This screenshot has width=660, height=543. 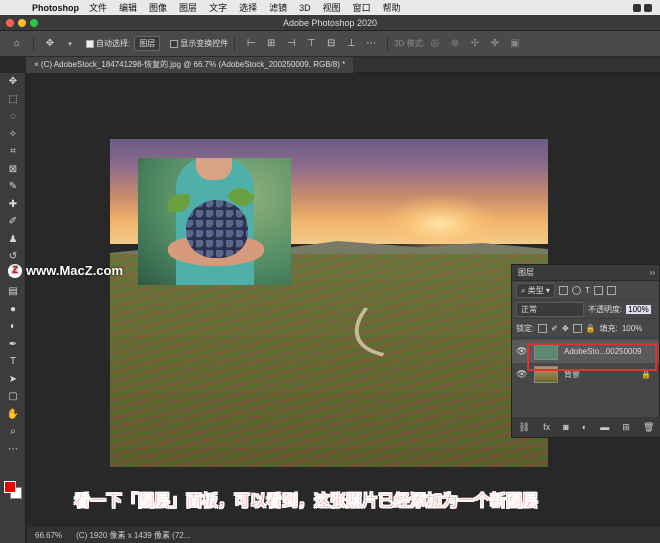 What do you see at coordinates (90, 43) in the screenshot?
I see `auto-select-checkbox` at bounding box center [90, 43].